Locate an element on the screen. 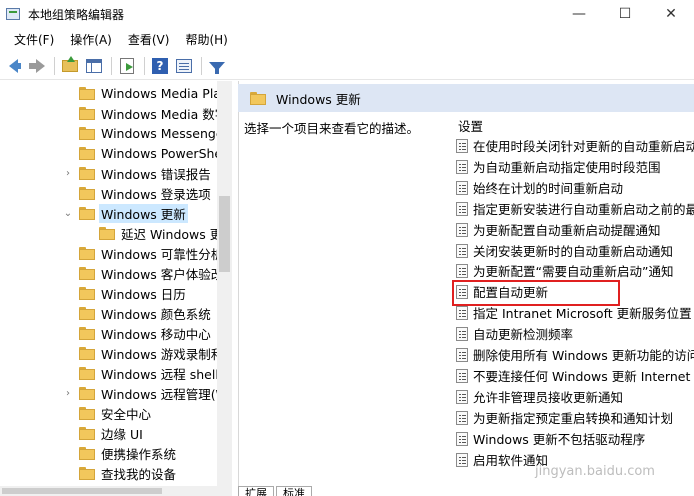 This screenshot has height=496, width=694. policy-setting-label: 指定更新安装进行自动重新启动之前的最后 is located at coordinates (583, 209).